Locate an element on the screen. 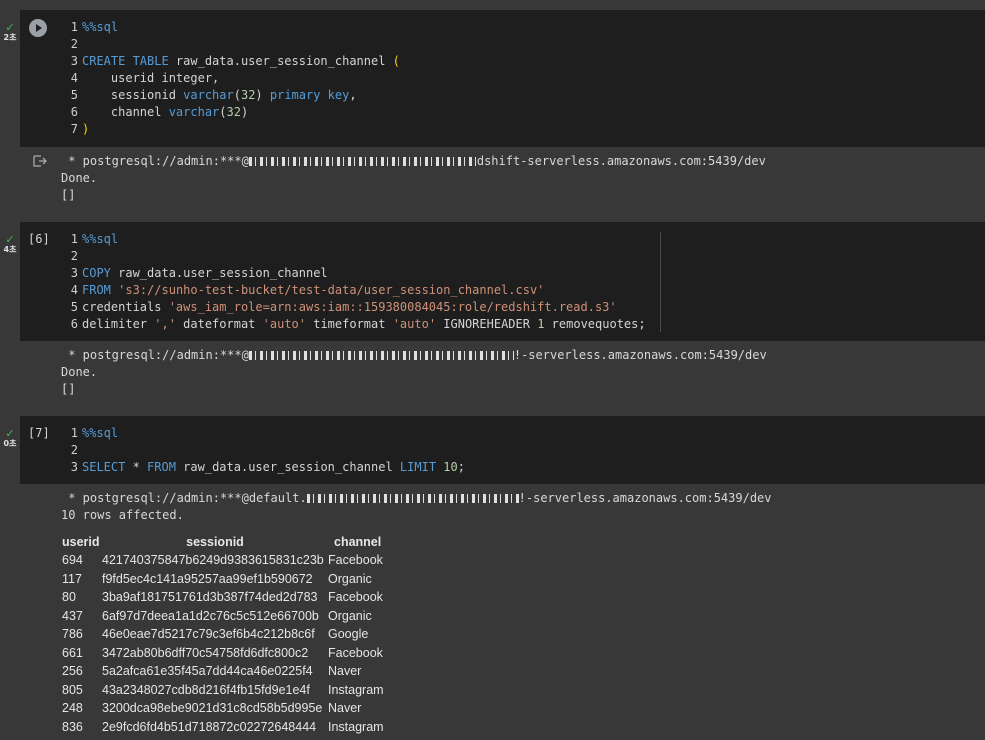 The image size is (985, 740). cell-status: ✓ 4초 is located at coordinates (10, 244).